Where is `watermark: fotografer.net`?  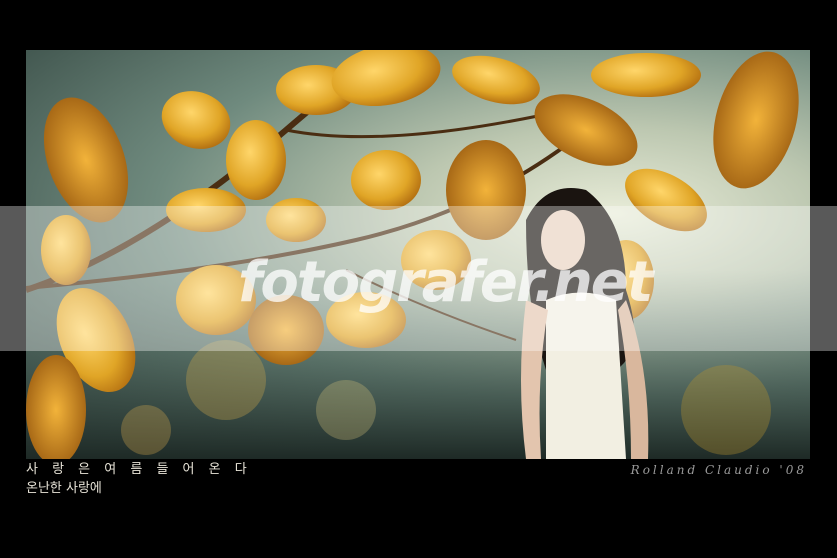
watermark: fotografer.net is located at coordinates (445, 282).